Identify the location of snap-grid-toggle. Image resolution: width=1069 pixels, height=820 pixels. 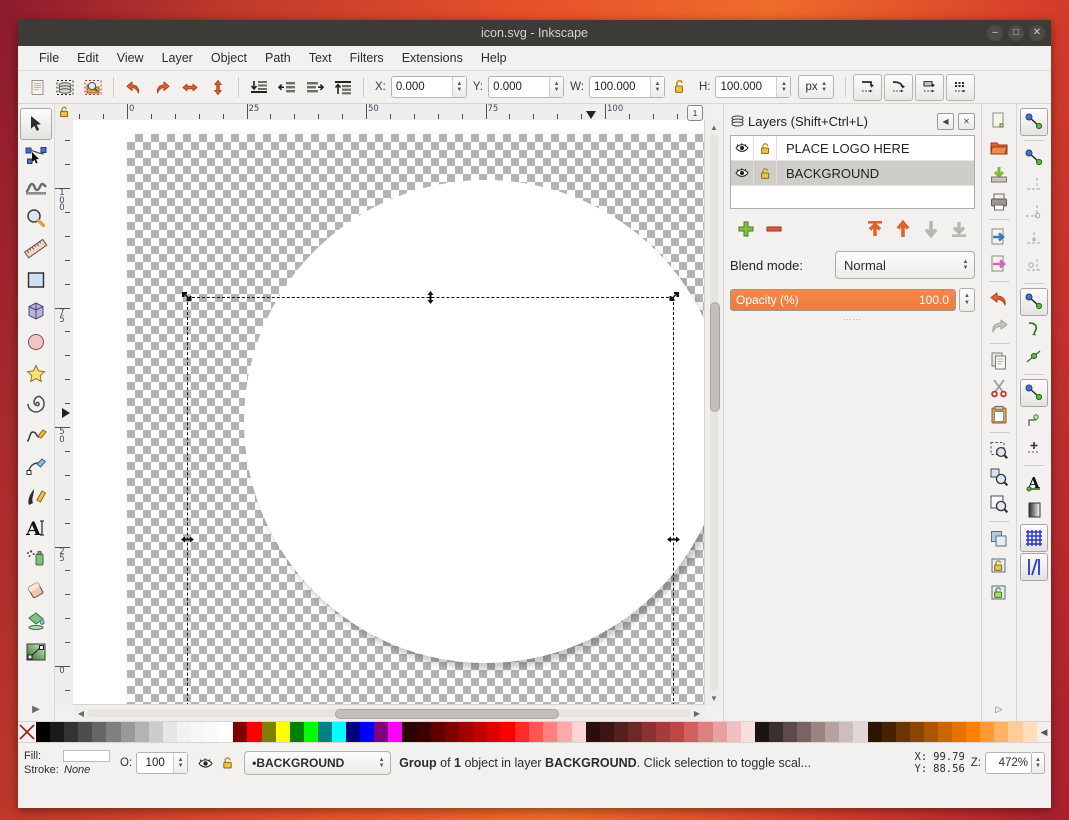
(1034, 538).